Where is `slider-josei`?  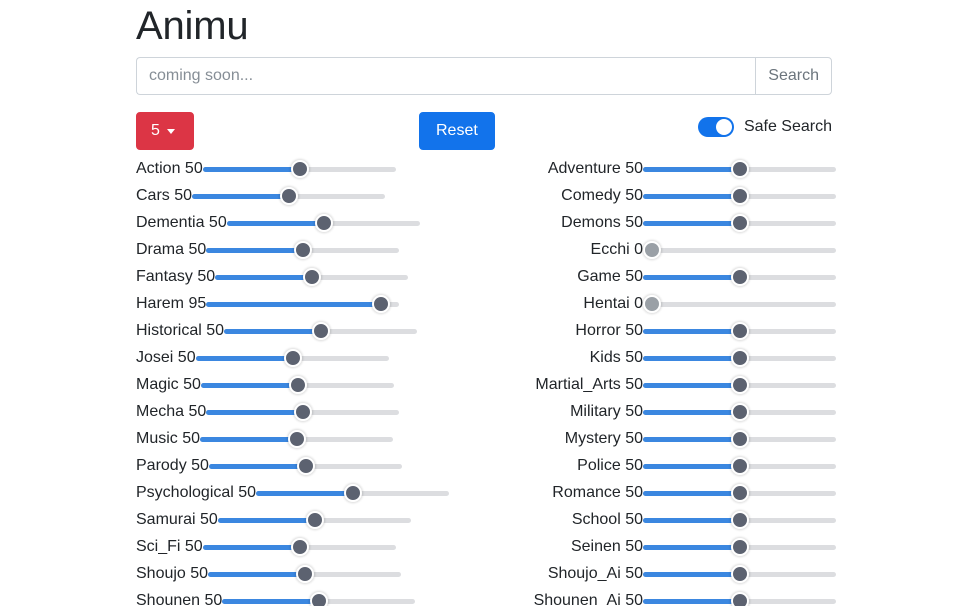
slider-josei is located at coordinates (292, 358).